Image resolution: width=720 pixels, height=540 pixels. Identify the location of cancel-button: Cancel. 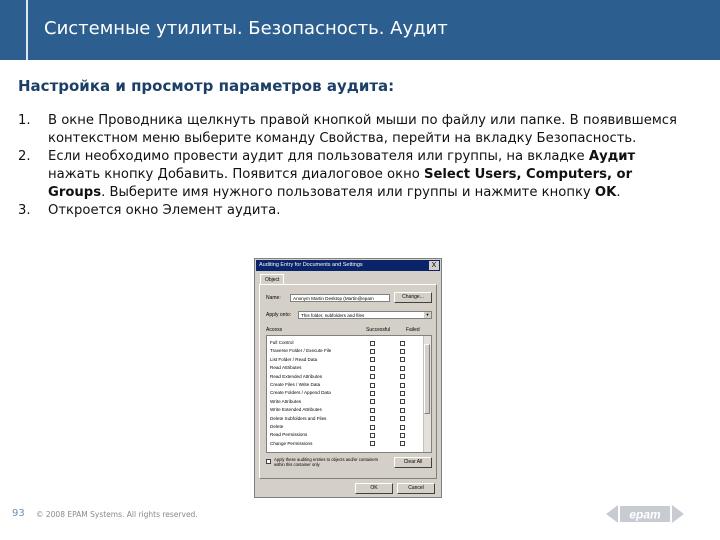
(416, 488).